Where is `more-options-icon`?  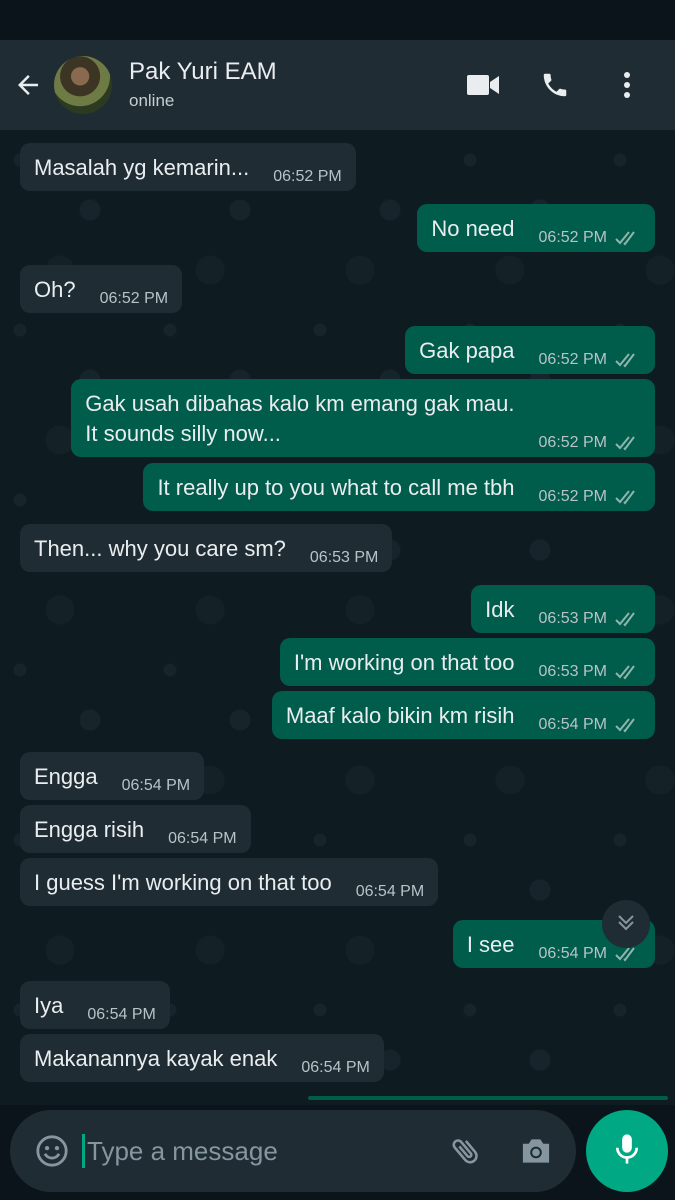 more-options-icon is located at coordinates (627, 85).